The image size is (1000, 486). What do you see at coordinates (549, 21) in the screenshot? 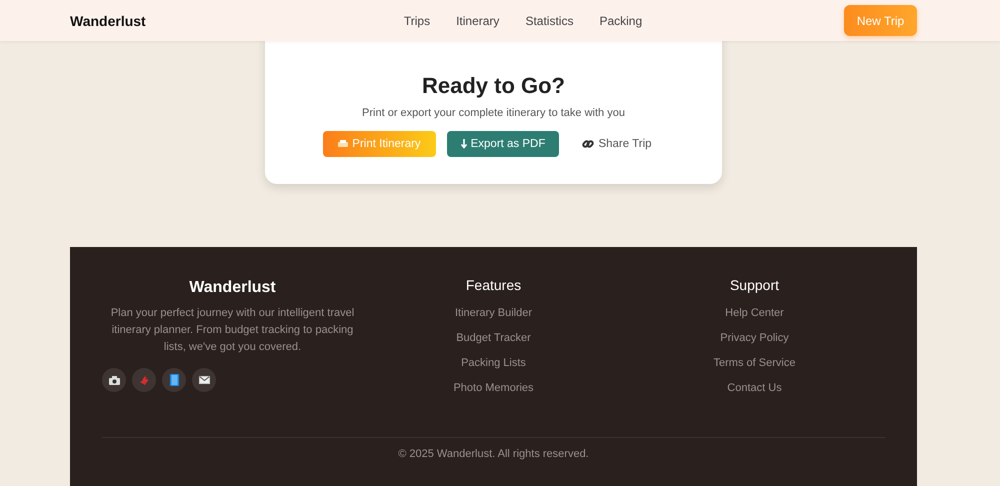
I see `nav-link: Statistics` at bounding box center [549, 21].